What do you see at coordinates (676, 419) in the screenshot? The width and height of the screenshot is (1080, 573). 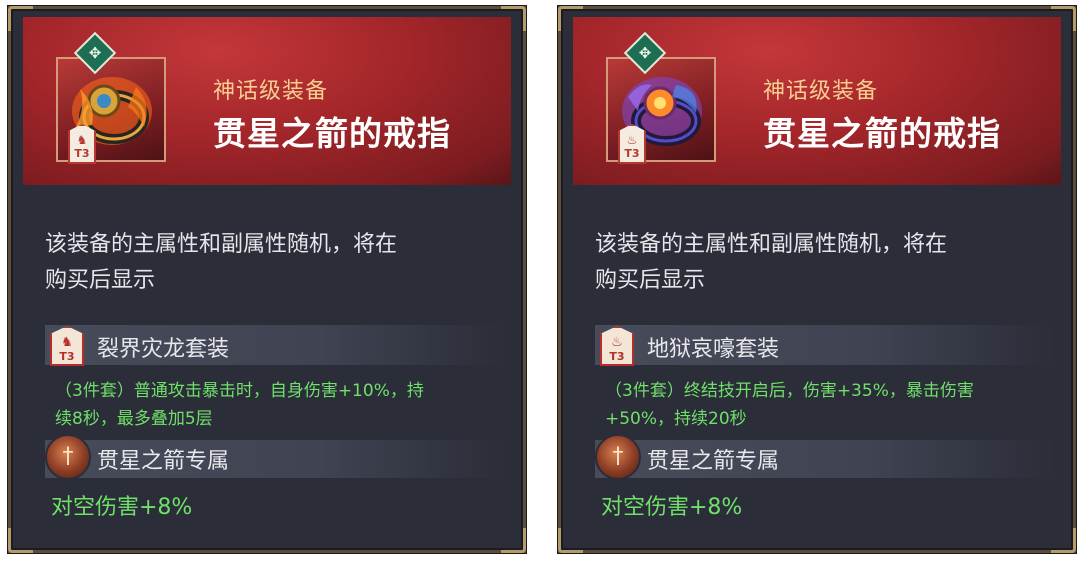 I see `set-effect-line: +50%，持续20秒` at bounding box center [676, 419].